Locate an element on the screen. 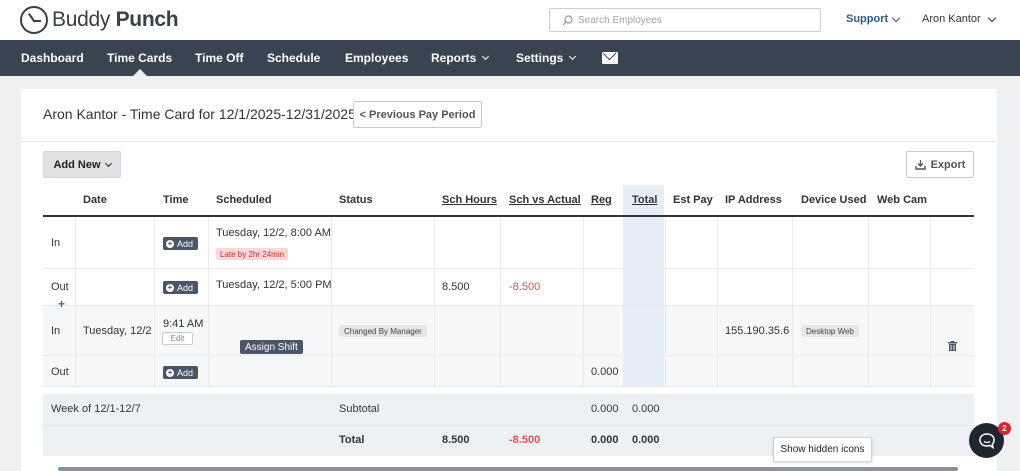 The height and width of the screenshot is (471, 1020). chat-bubble-icon is located at coordinates (986, 440).